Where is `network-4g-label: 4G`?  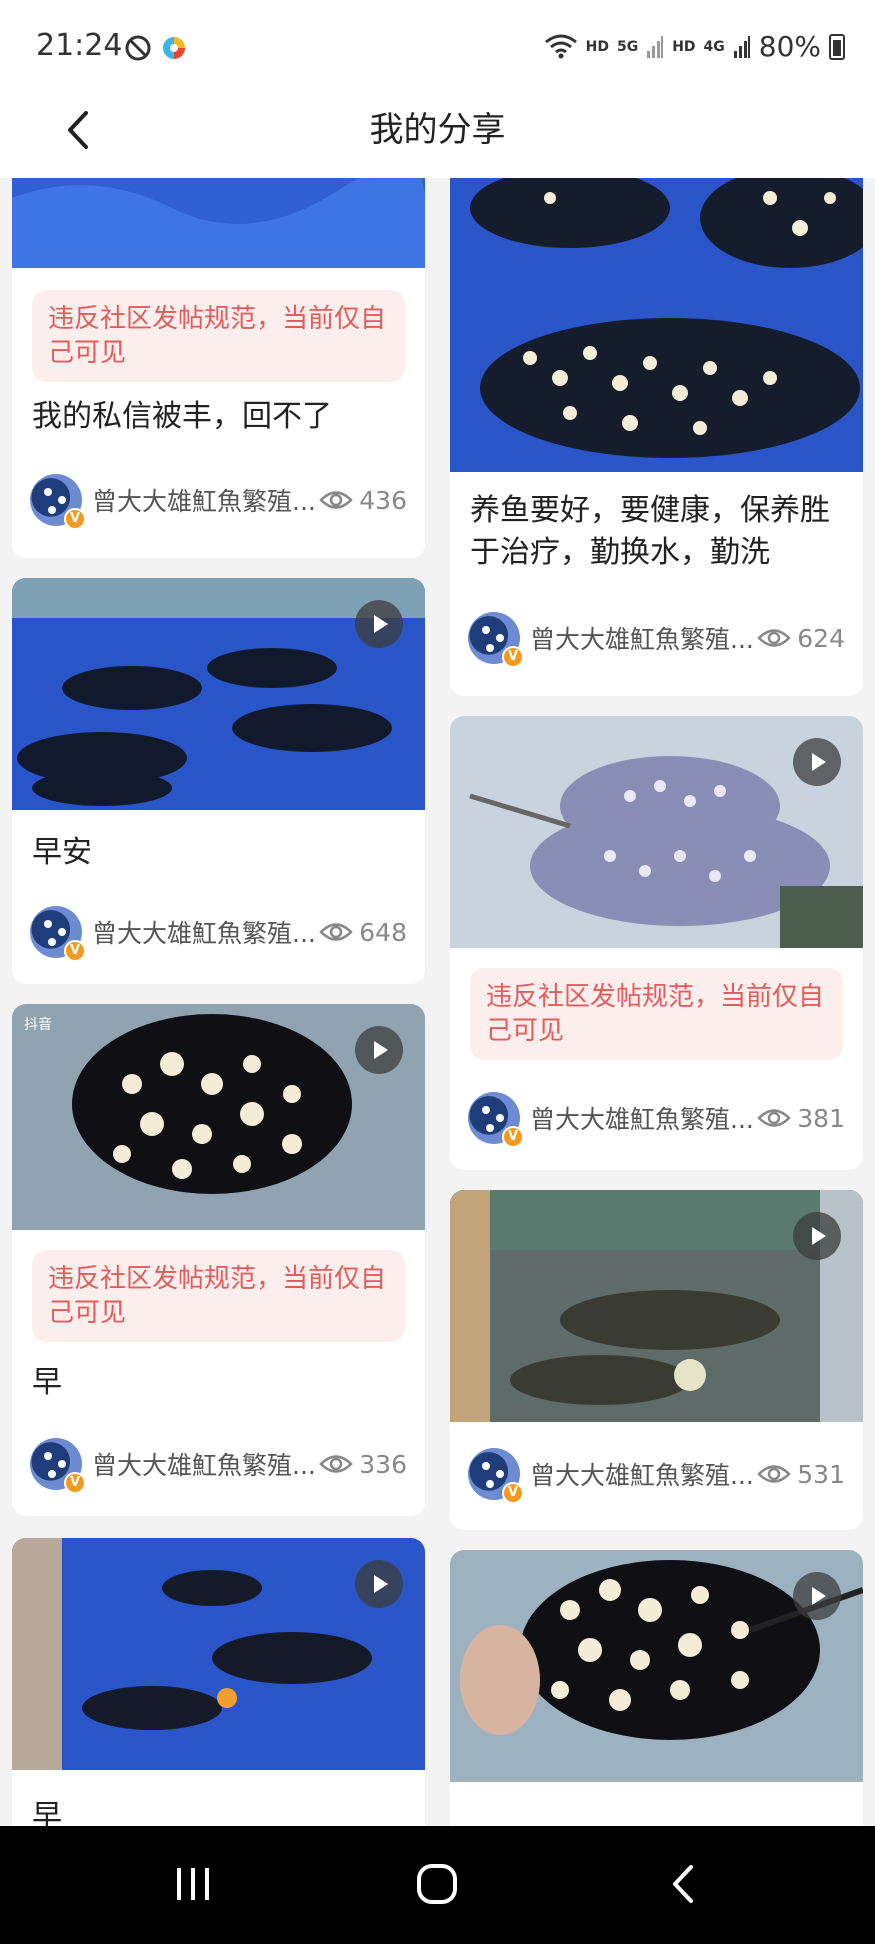
network-4g-label: 4G is located at coordinates (714, 46).